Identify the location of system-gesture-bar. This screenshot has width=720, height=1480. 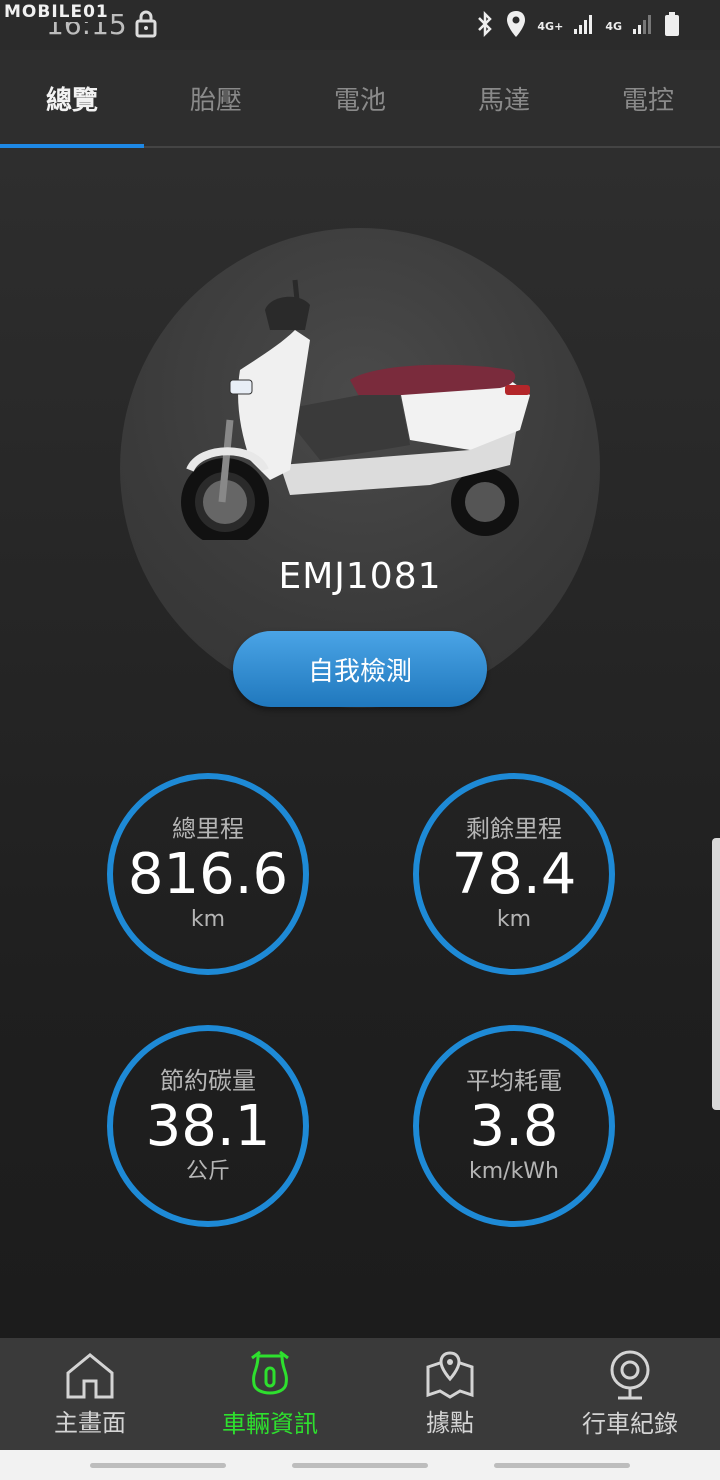
(360, 1465).